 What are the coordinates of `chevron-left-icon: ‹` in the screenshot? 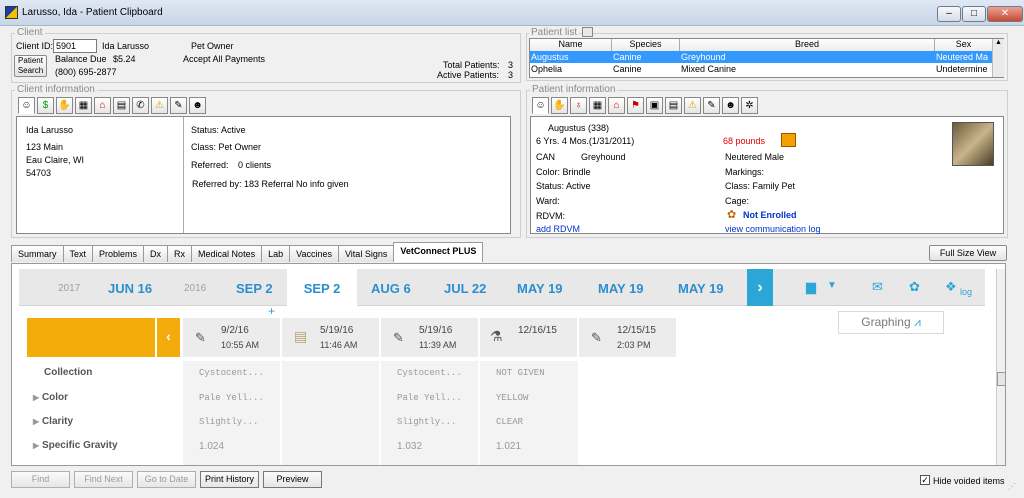 It's located at (168, 337).